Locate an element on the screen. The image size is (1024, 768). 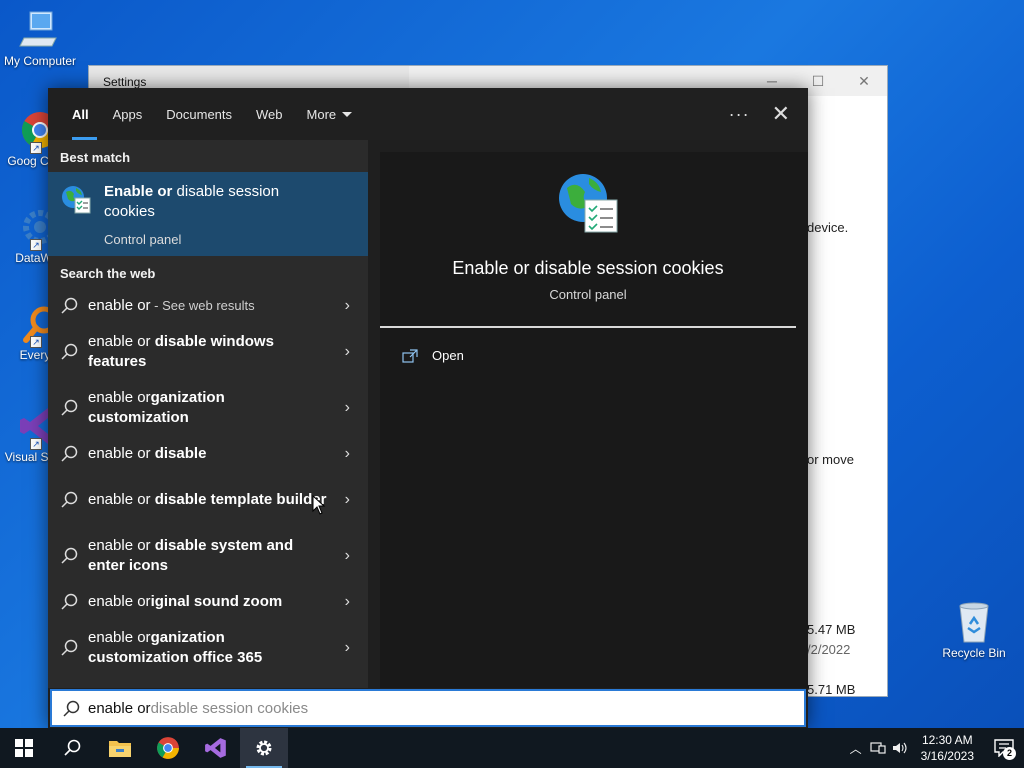
taskbar-settings is located at coordinates (264, 748).